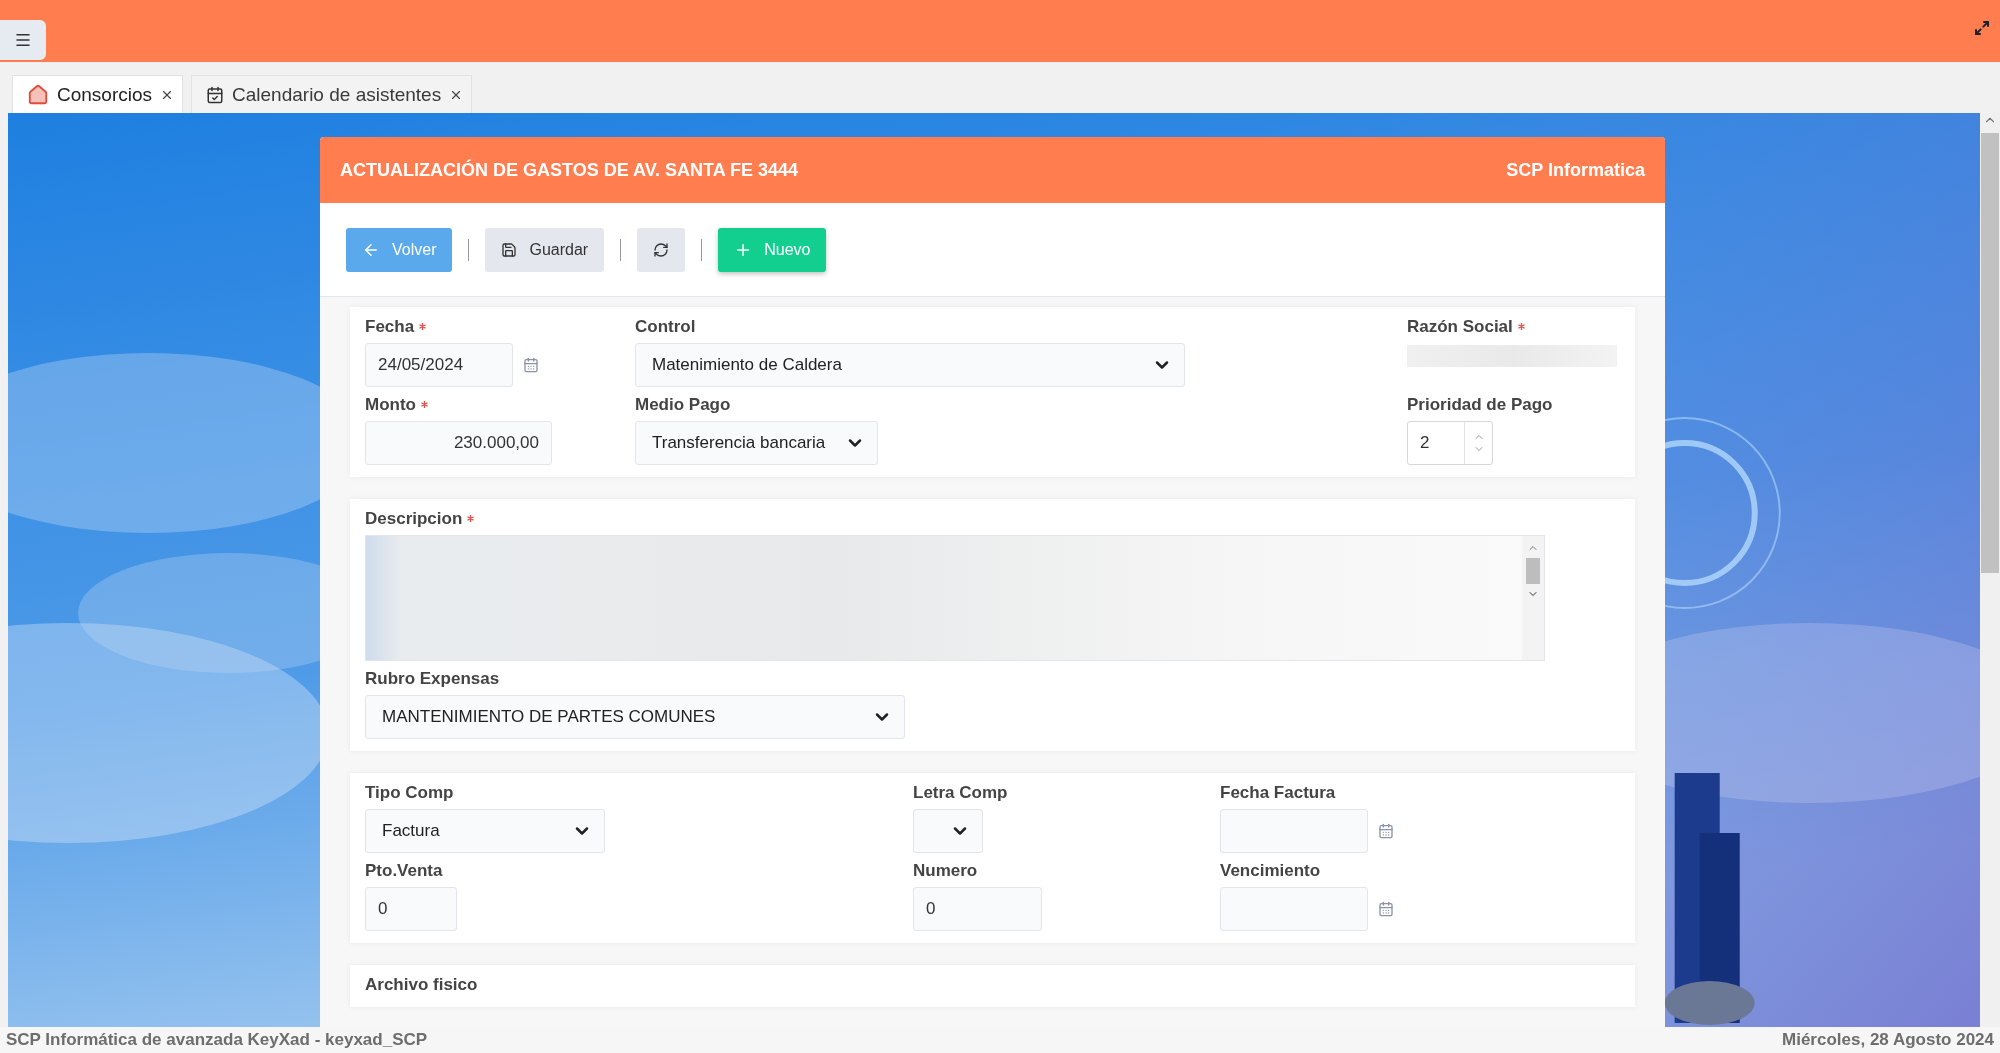 The height and width of the screenshot is (1053, 2000). I want to click on field-label: Letra Comp, so click(960, 793).